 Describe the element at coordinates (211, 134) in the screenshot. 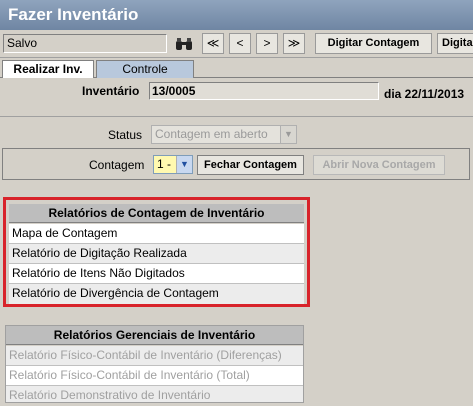

I see `status-select-value: Contagem em aberto` at that location.